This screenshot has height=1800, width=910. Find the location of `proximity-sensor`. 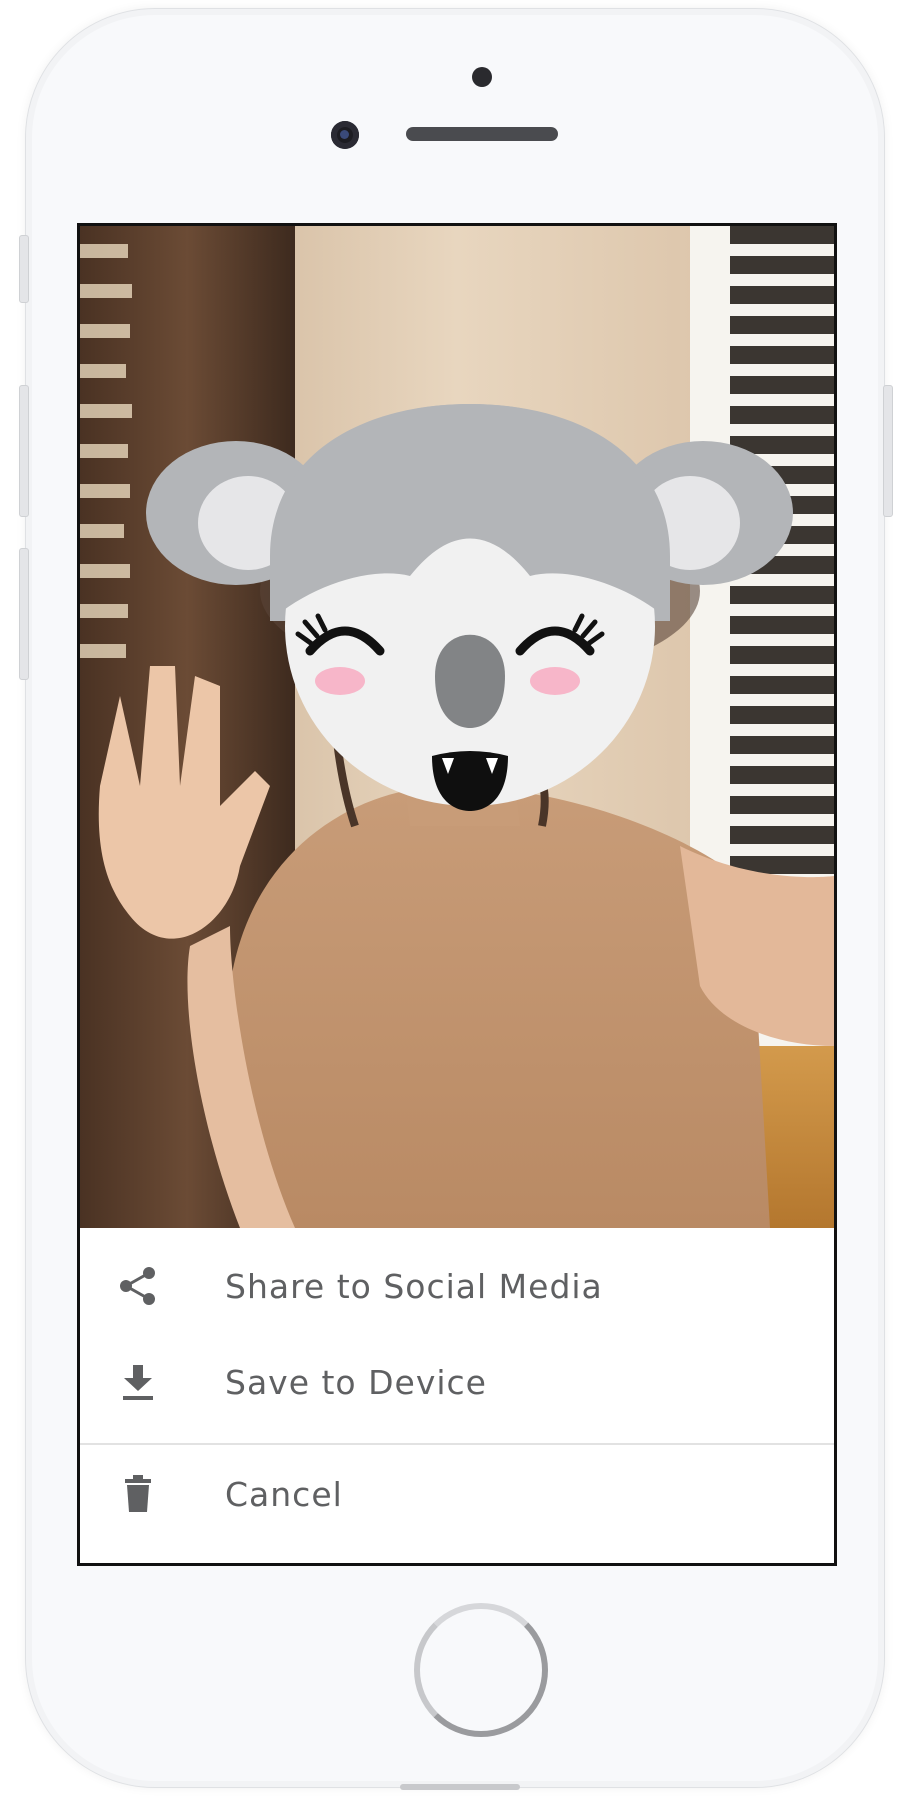

proximity-sensor is located at coordinates (482, 77).